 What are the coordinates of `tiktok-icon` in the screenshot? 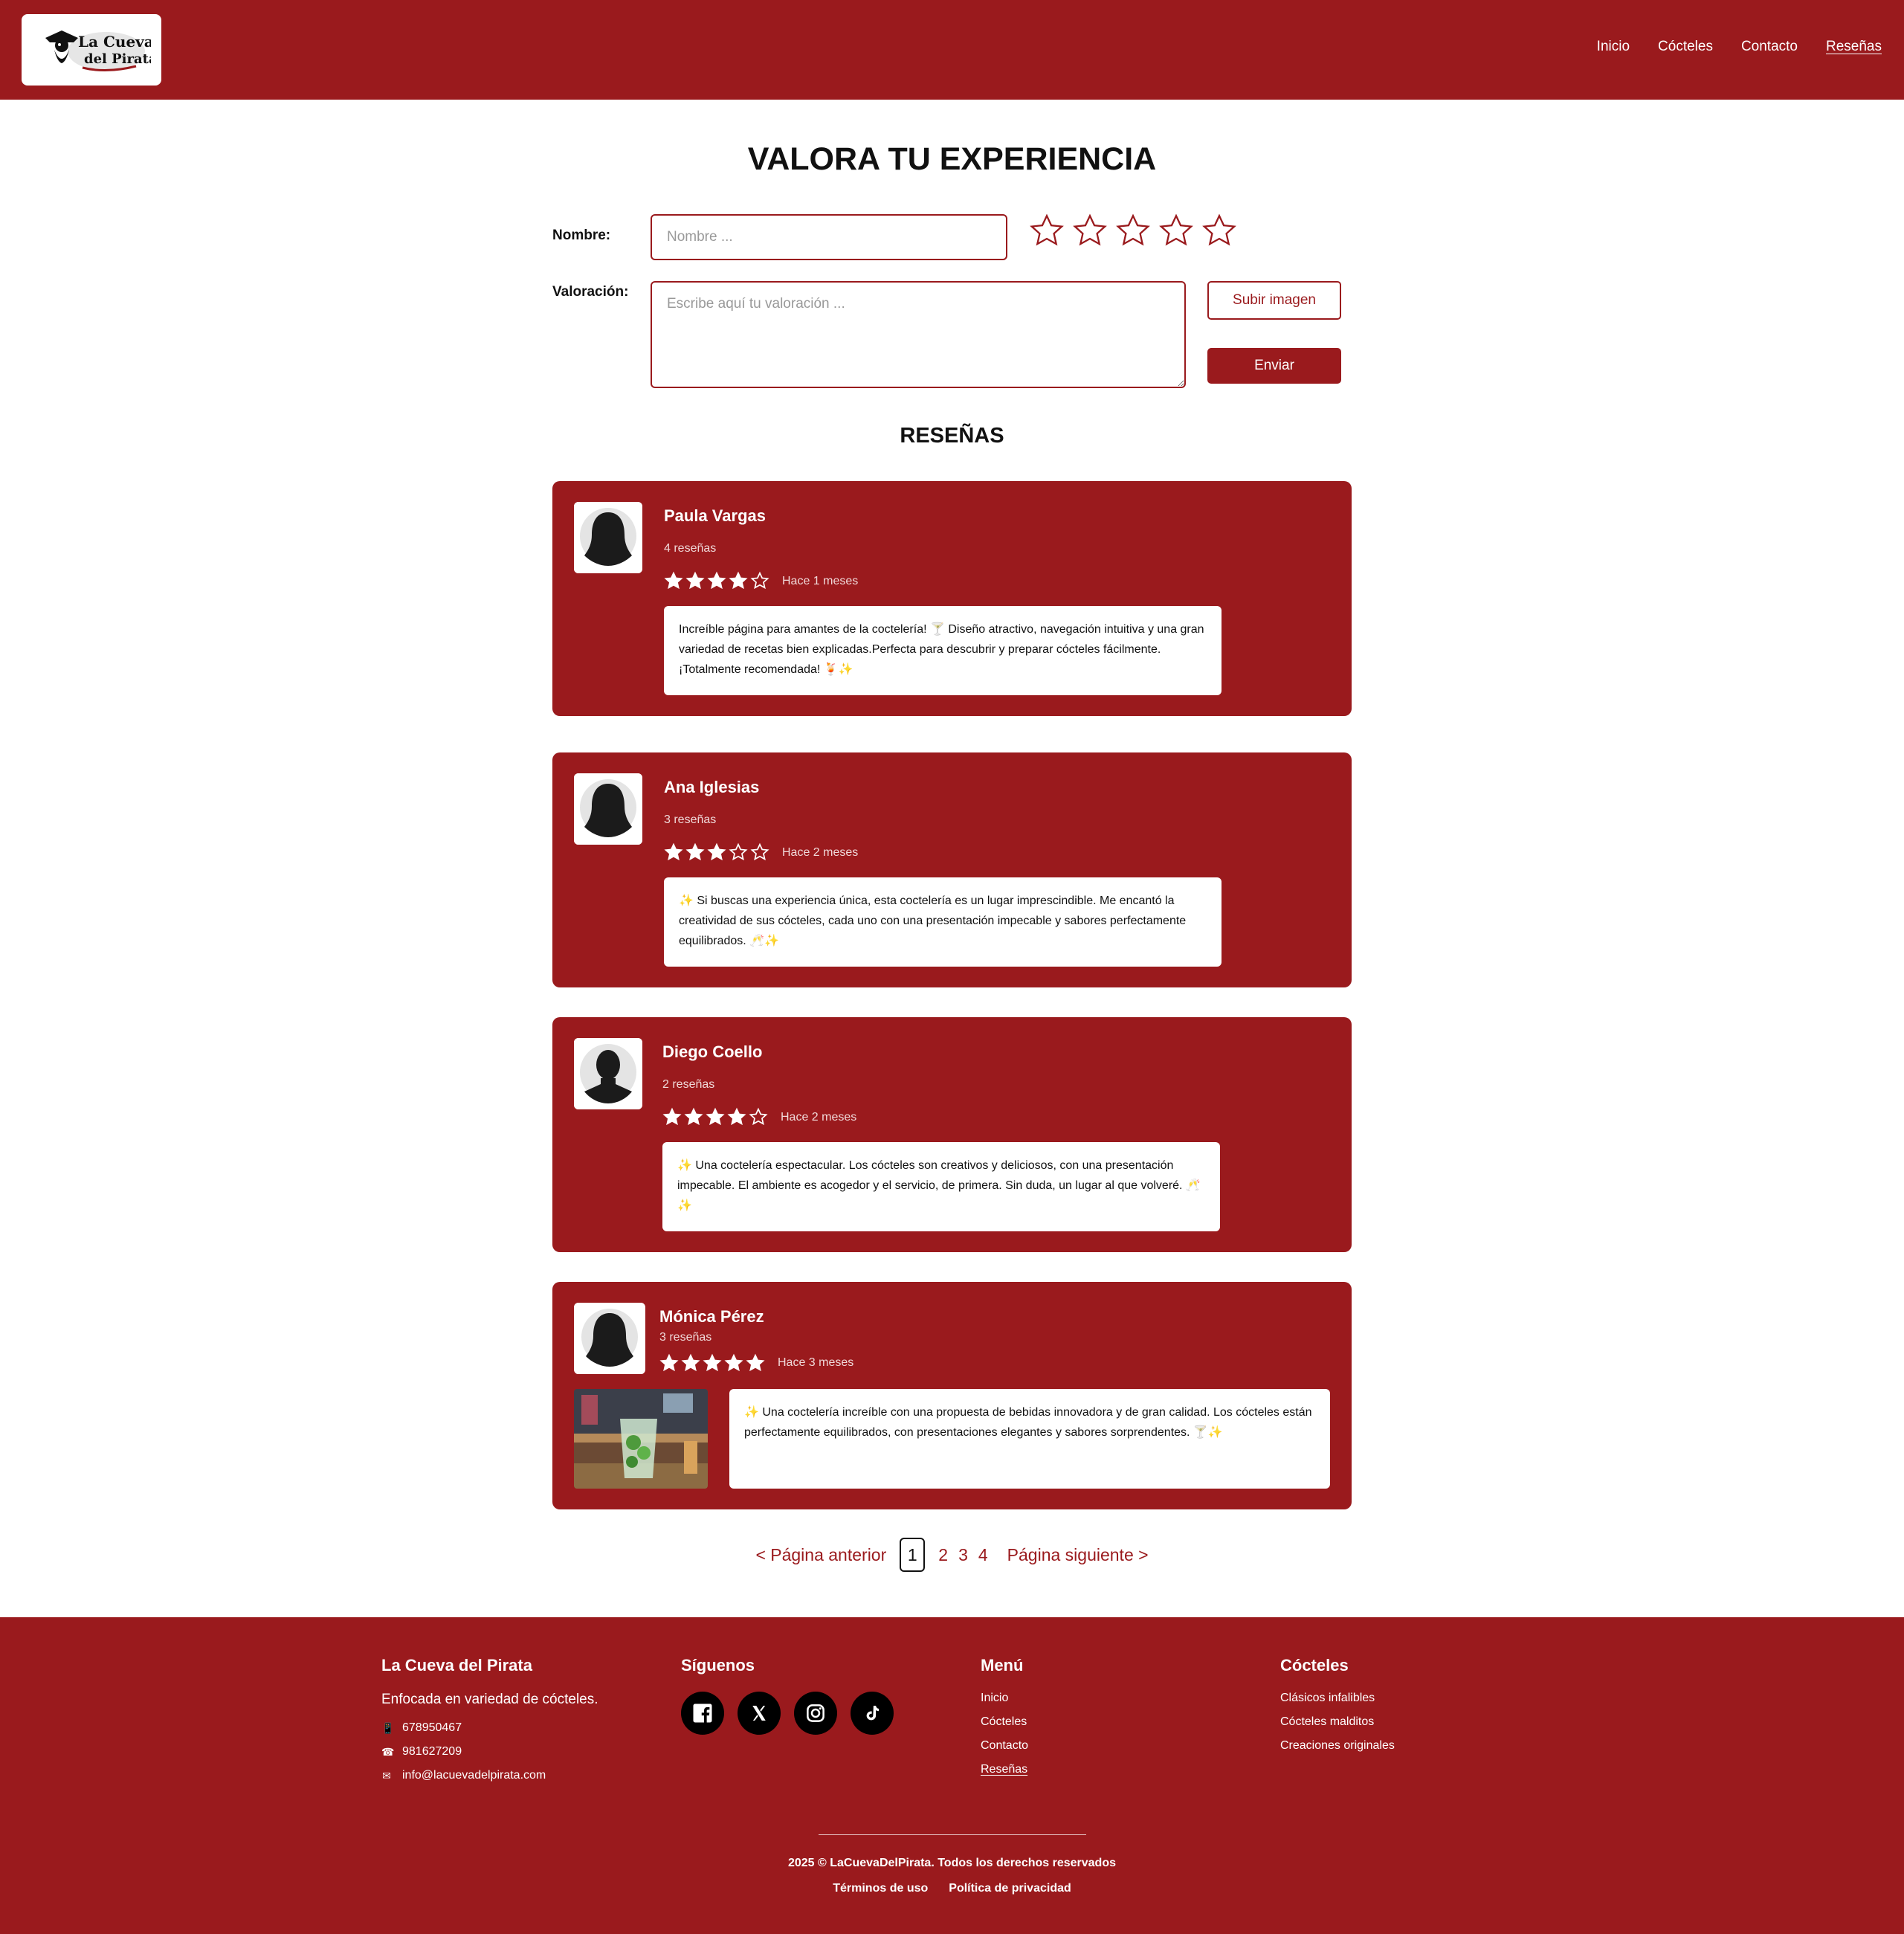 It's located at (873, 1713).